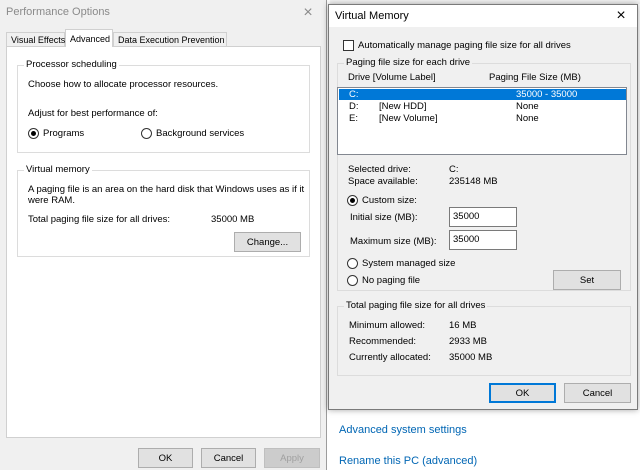 The height and width of the screenshot is (470, 640). What do you see at coordinates (71, 64) in the screenshot?
I see `processor-scheduling-legend: Processor scheduling` at bounding box center [71, 64].